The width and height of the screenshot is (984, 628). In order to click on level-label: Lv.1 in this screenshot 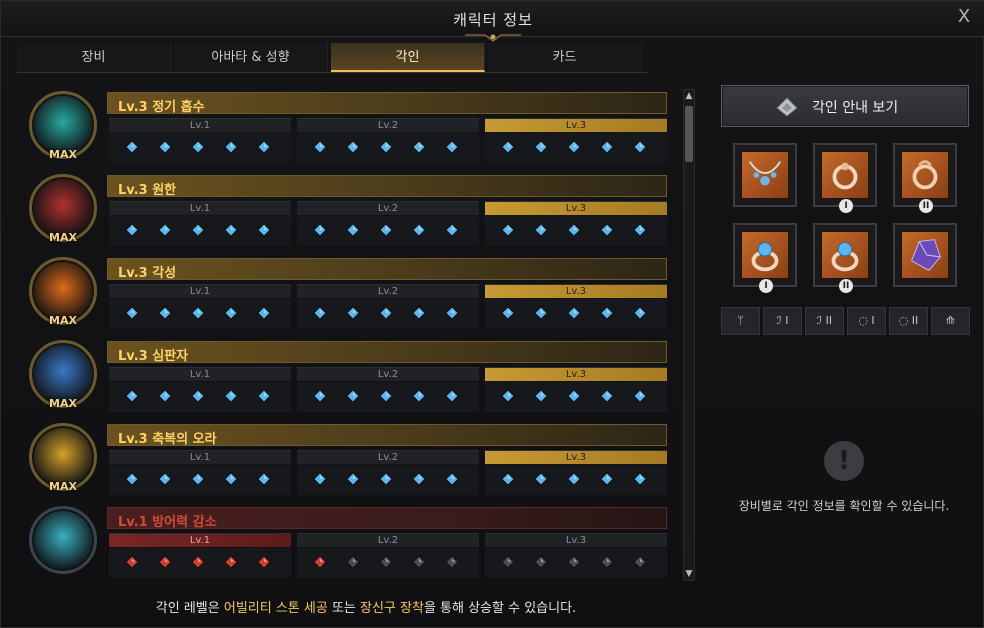, I will do `click(200, 291)`.